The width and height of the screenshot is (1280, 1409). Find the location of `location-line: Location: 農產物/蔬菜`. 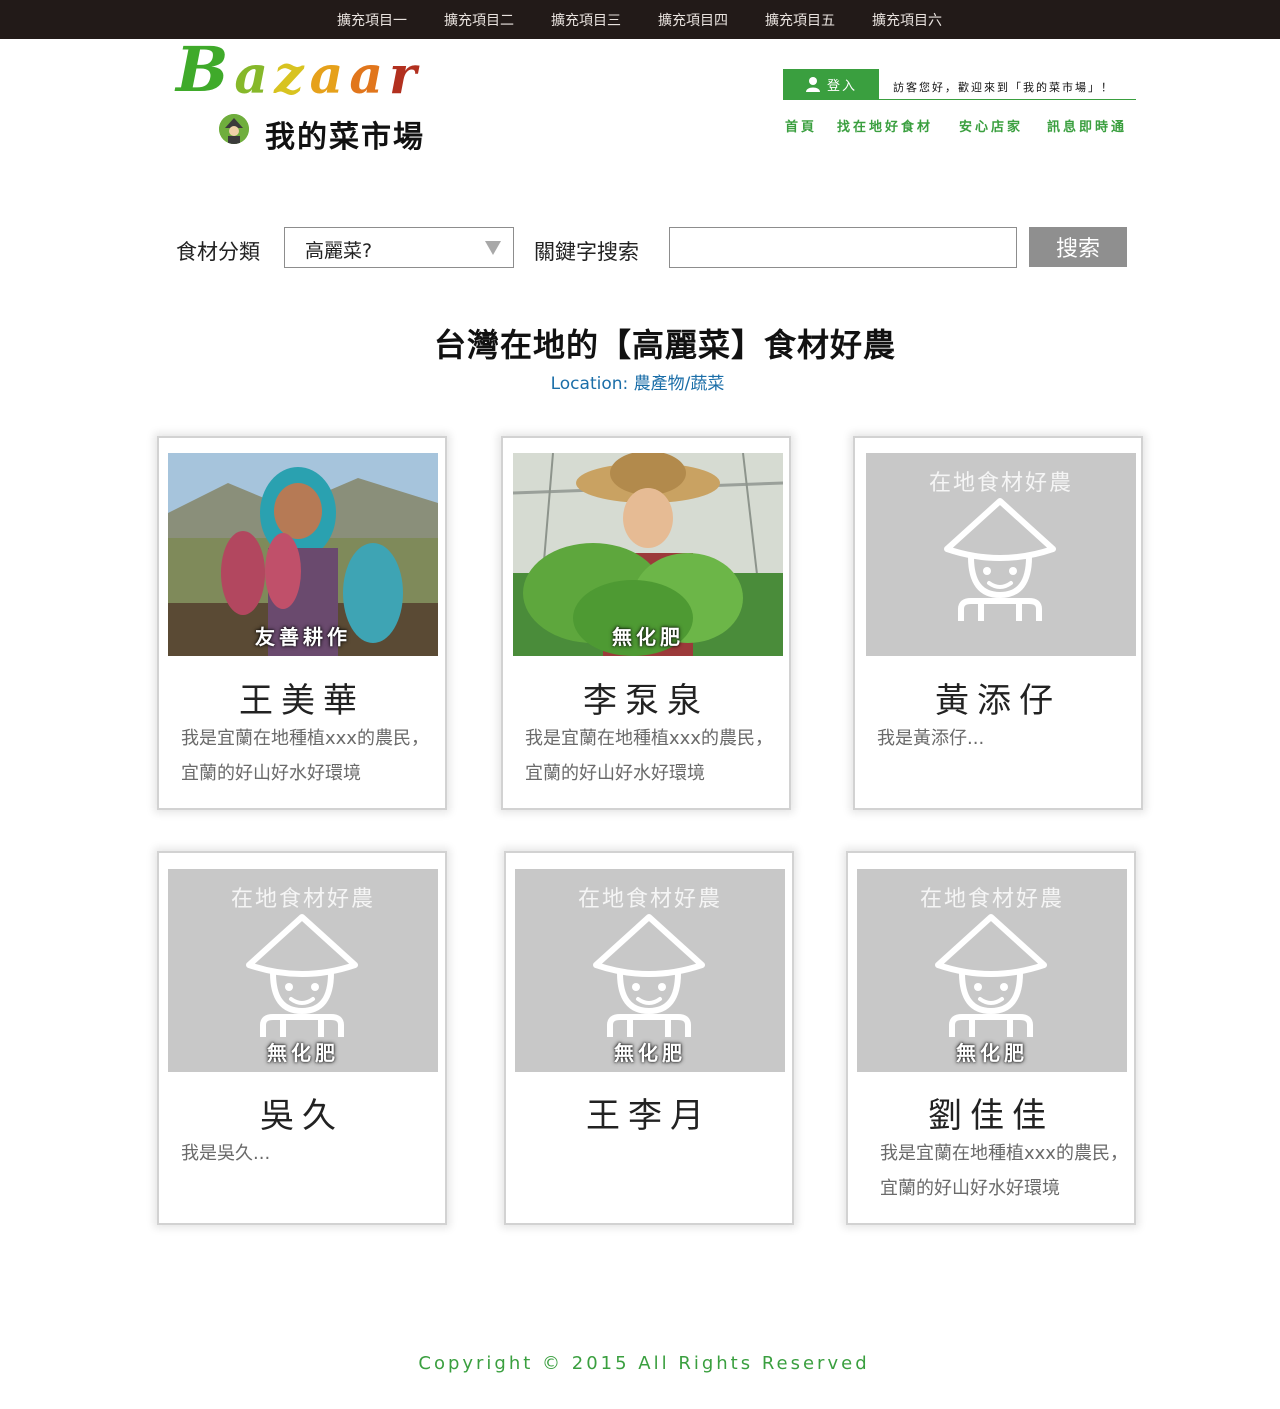

location-line: Location: 農產物/蔬菜 is located at coordinates (637, 381).